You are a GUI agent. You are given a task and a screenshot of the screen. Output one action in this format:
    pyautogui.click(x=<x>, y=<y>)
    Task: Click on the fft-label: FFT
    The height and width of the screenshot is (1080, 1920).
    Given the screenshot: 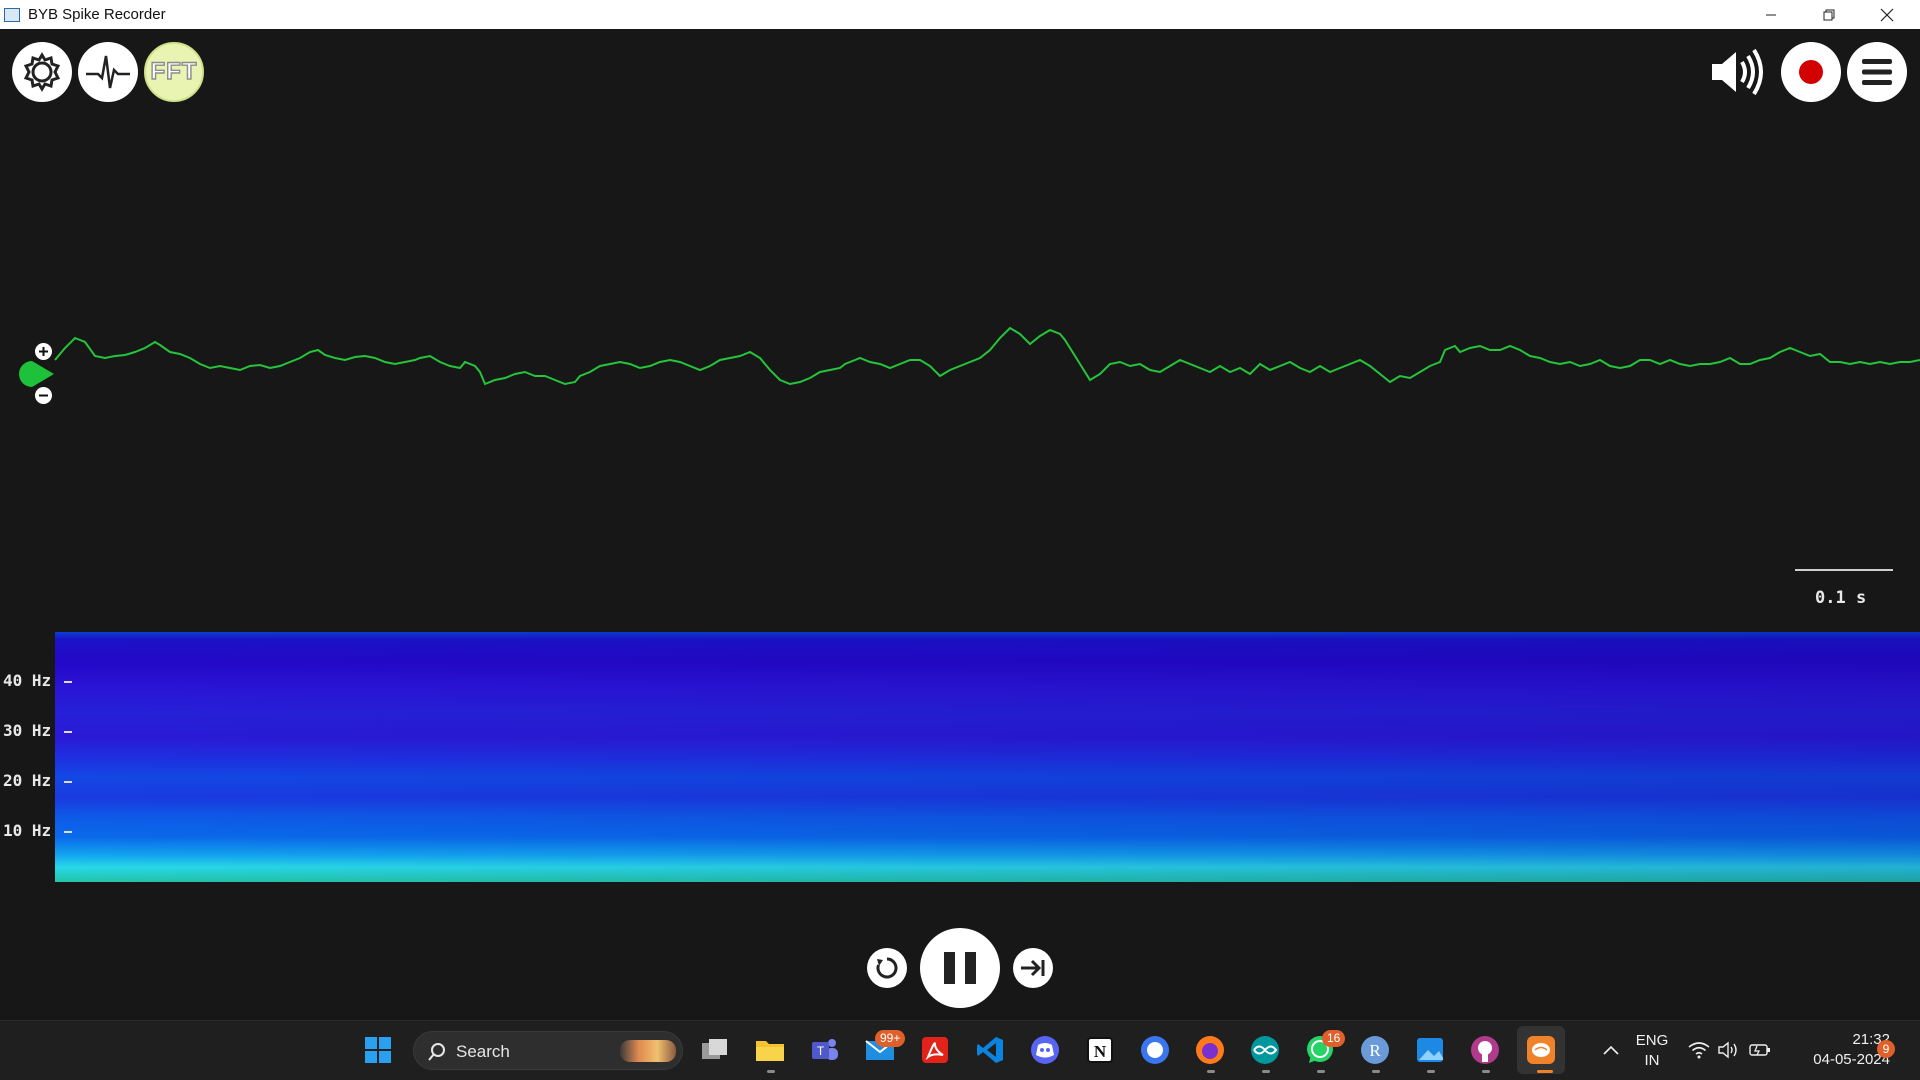 What is the action you would take?
    pyautogui.click(x=174, y=71)
    